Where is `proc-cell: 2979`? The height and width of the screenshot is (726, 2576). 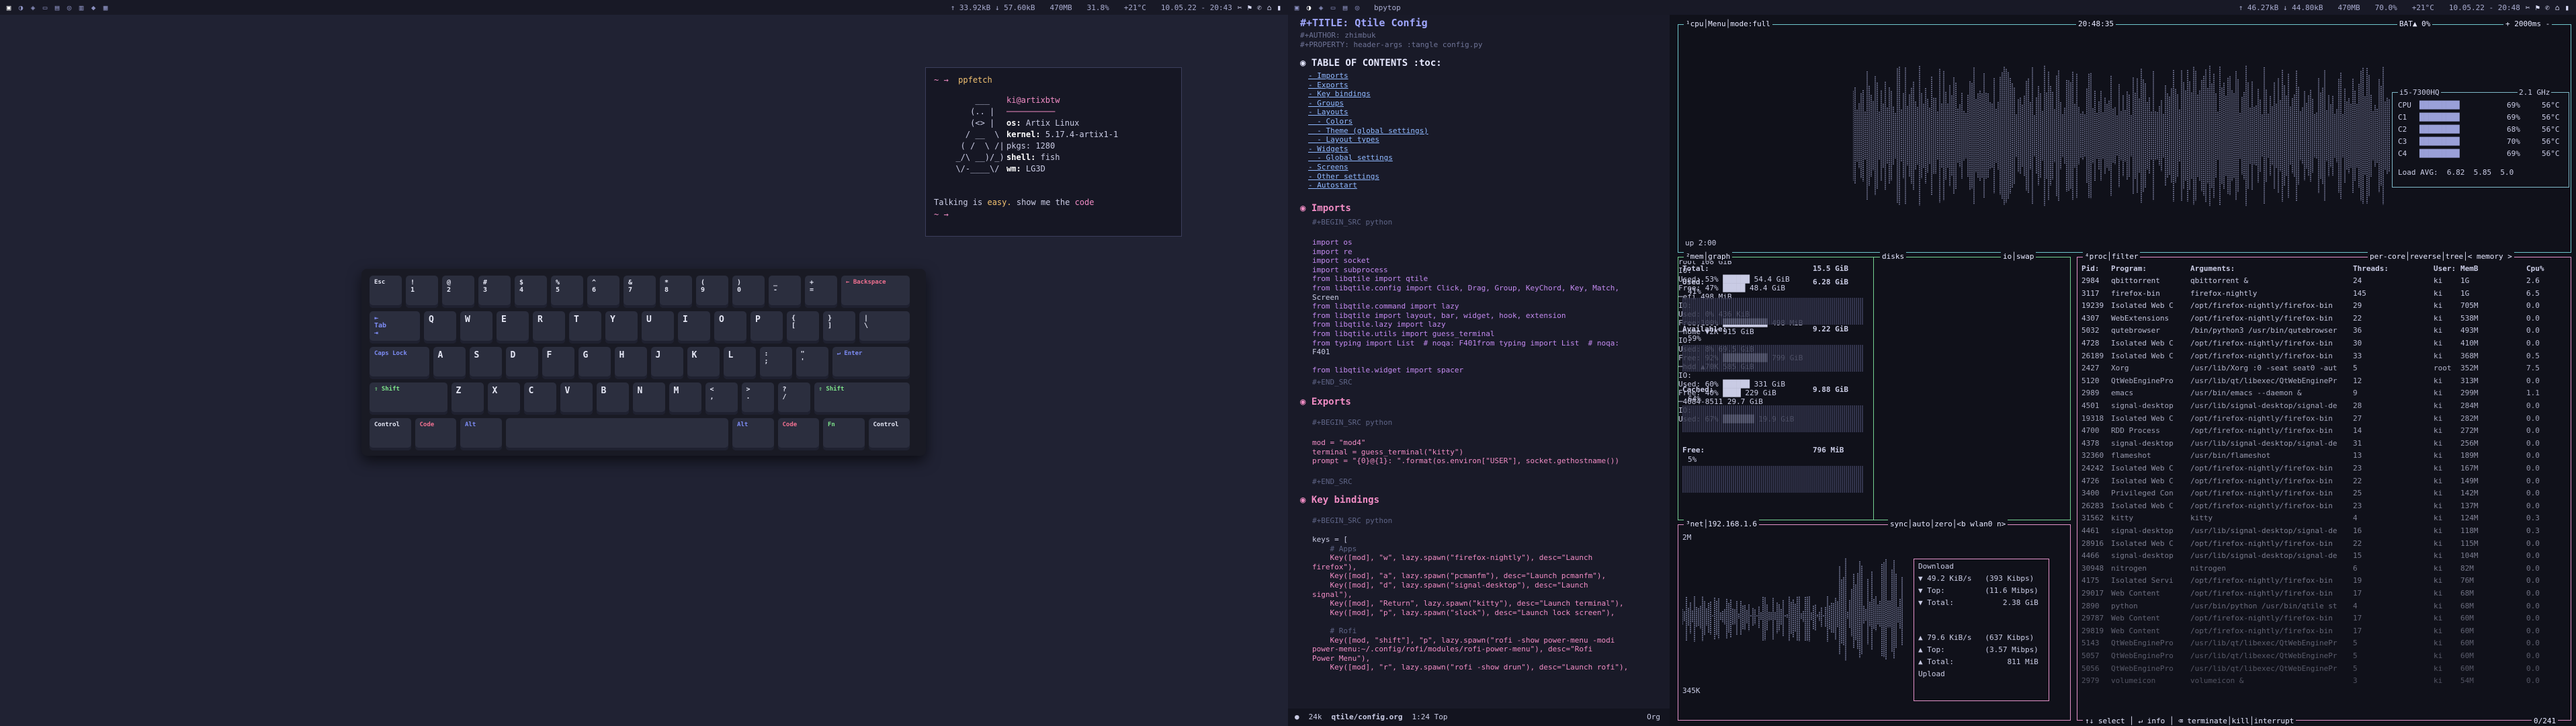 proc-cell: 2979 is located at coordinates (2090, 680).